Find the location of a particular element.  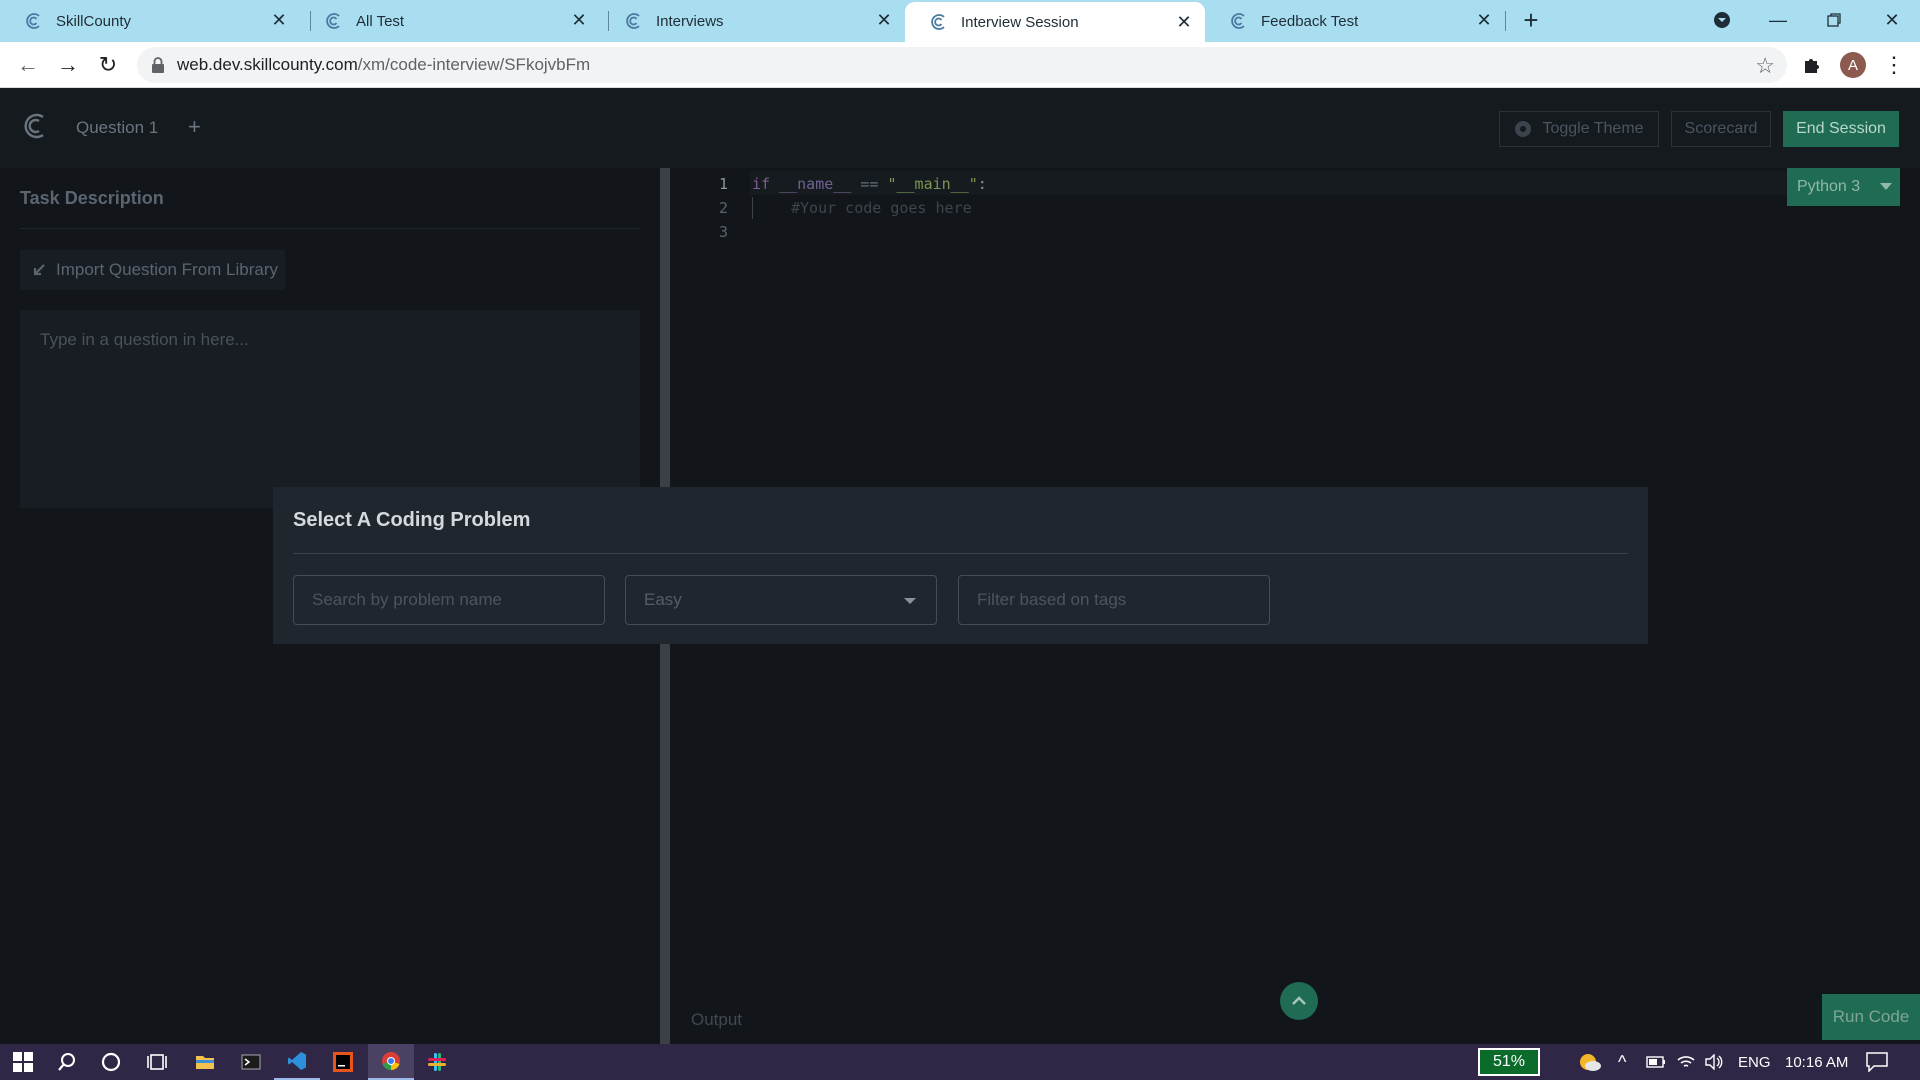

toggle-theme-button: Toggle Theme is located at coordinates (1579, 129).